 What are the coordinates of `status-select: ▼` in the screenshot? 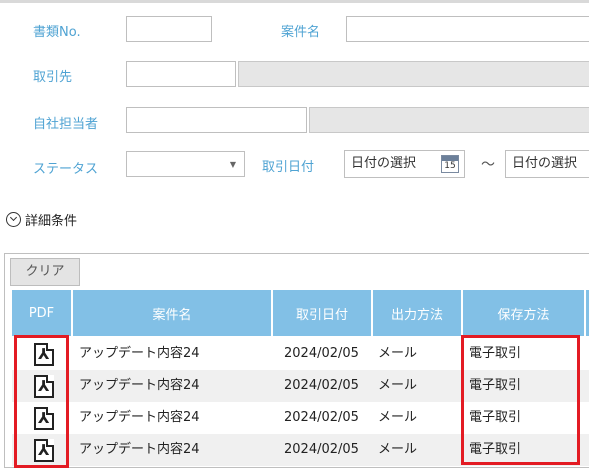 It's located at (185, 164).